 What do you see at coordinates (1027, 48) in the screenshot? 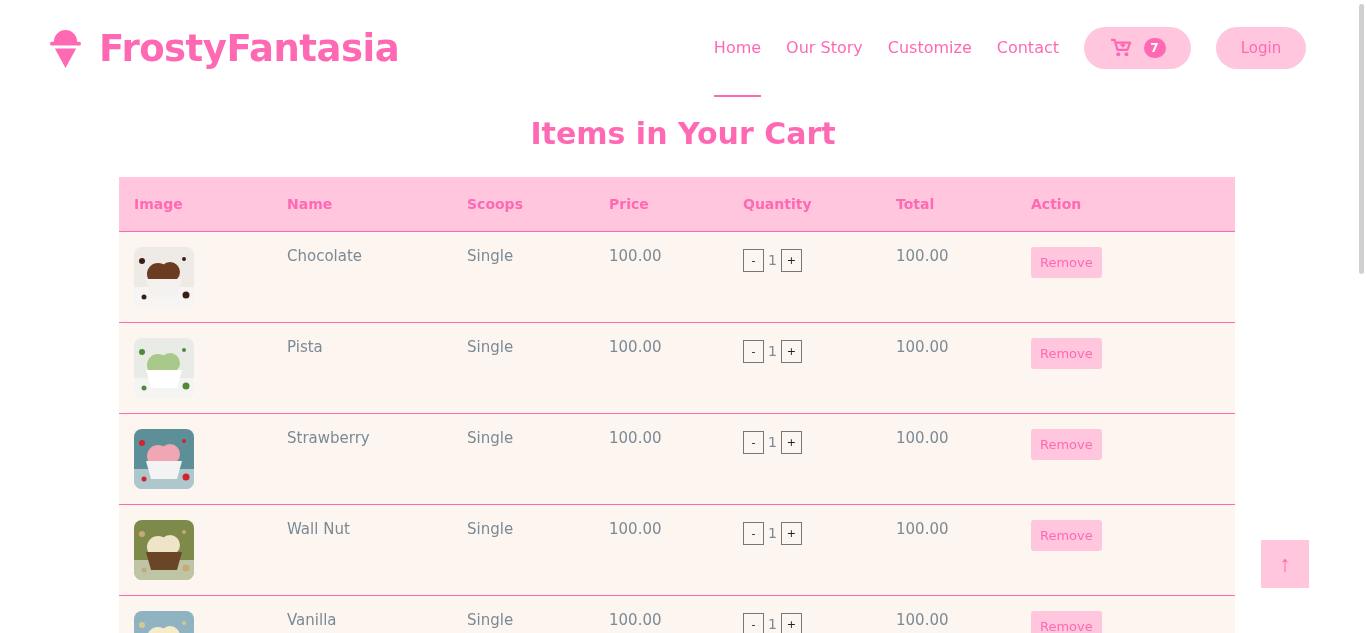
I see `nav-link: Contact` at bounding box center [1027, 48].